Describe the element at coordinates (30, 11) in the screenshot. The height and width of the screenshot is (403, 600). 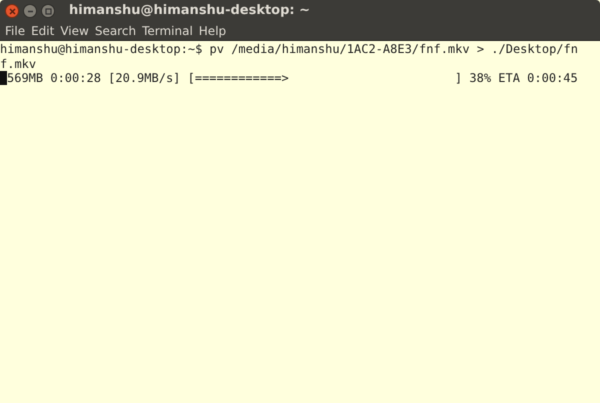
I see `minimize-button` at that location.